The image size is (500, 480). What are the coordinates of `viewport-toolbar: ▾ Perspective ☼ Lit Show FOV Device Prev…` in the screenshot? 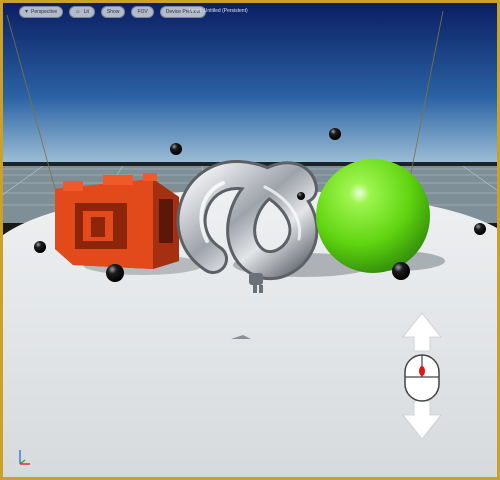 It's located at (113, 12).